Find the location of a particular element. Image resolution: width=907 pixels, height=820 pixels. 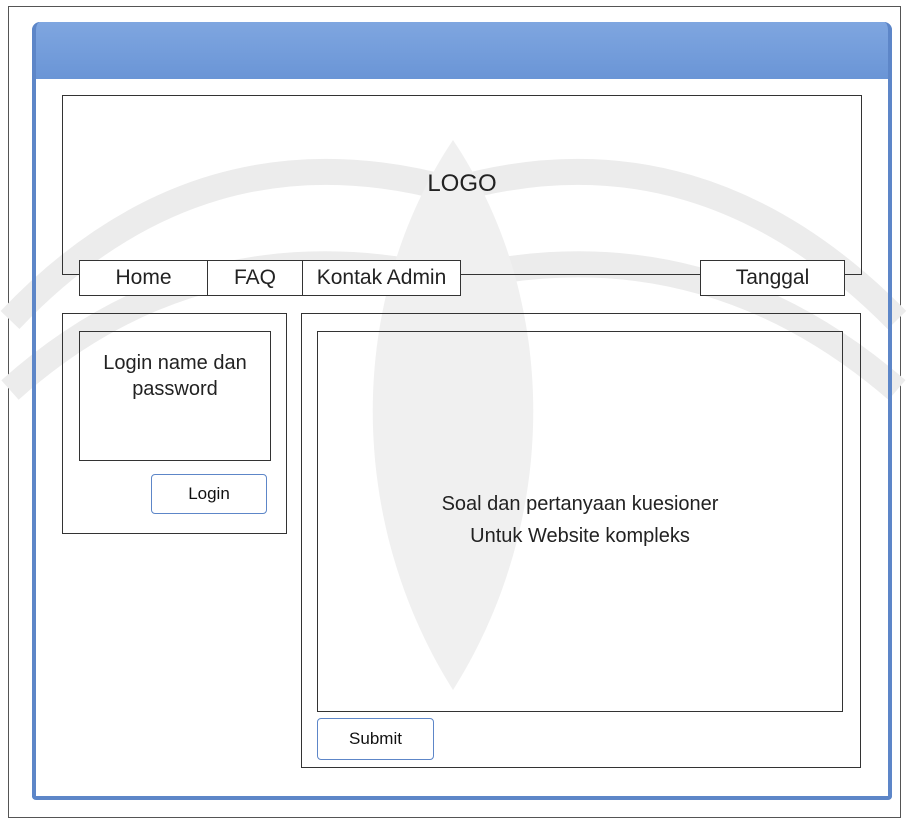

login-field-label: Login name dan password is located at coordinates (175, 376).